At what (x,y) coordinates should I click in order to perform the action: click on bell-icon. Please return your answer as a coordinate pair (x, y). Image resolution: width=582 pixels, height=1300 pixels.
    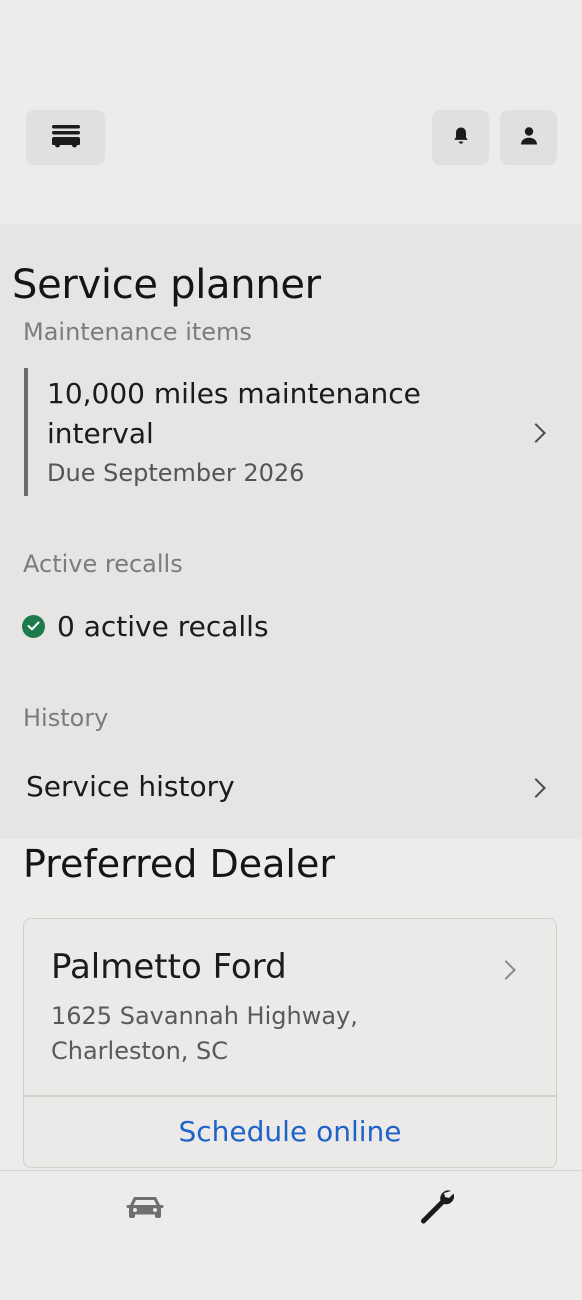
    Looking at the image, I should click on (461, 138).